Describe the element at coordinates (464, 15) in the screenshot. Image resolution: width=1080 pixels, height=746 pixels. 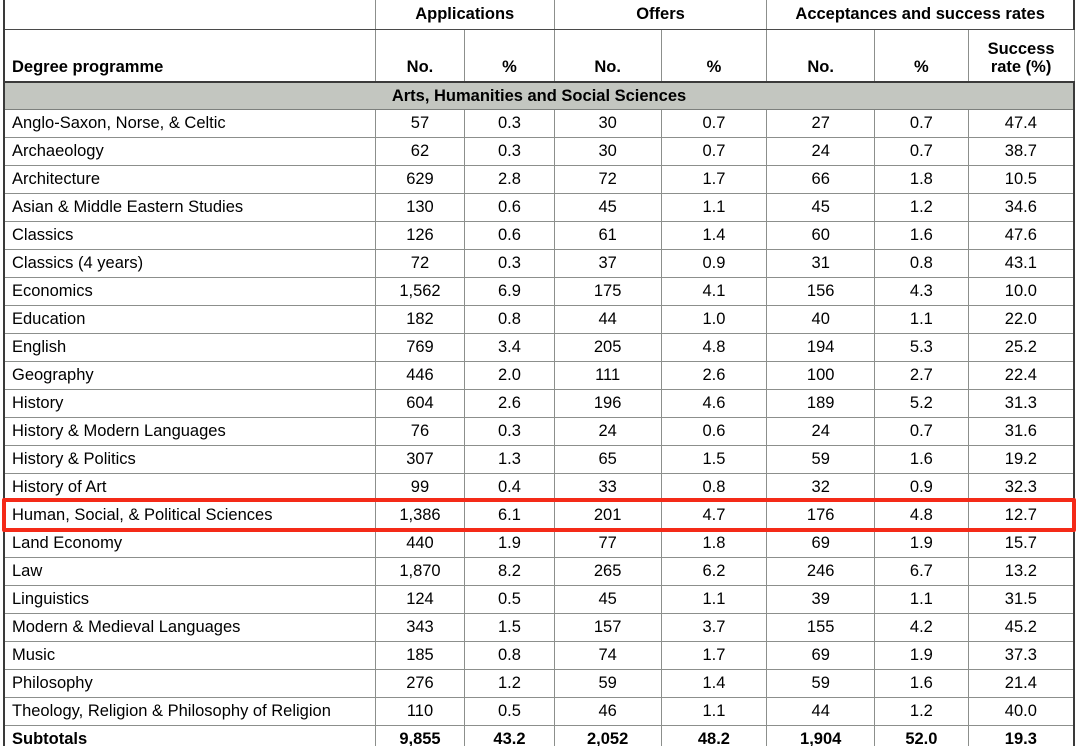
I see `column-group-applications: Applications` at that location.